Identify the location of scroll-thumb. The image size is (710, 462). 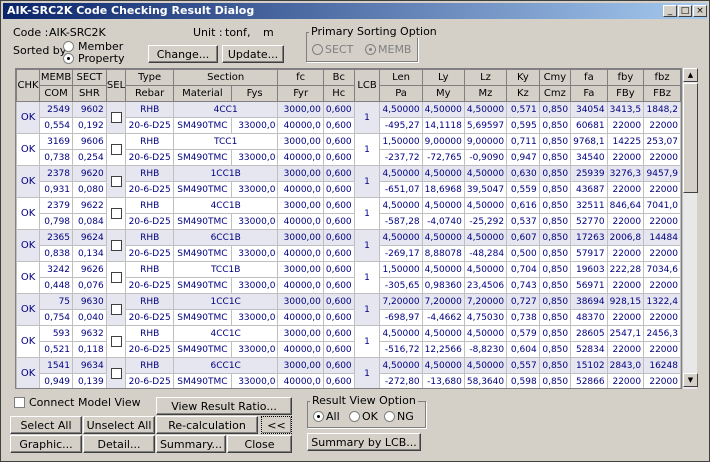
(690, 138).